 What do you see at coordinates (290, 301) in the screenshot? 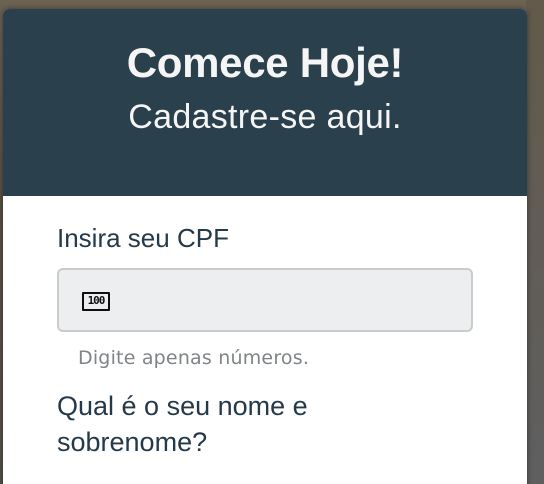
I see `cpf-input` at bounding box center [290, 301].